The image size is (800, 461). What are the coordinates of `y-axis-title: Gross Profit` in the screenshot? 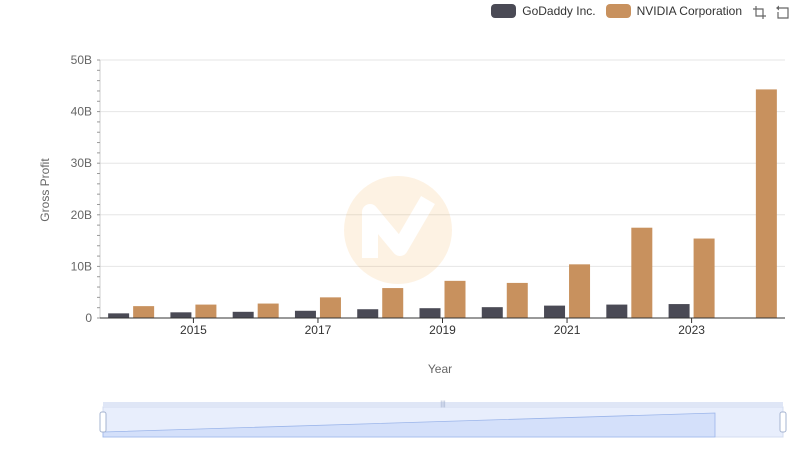 It's located at (45, 190).